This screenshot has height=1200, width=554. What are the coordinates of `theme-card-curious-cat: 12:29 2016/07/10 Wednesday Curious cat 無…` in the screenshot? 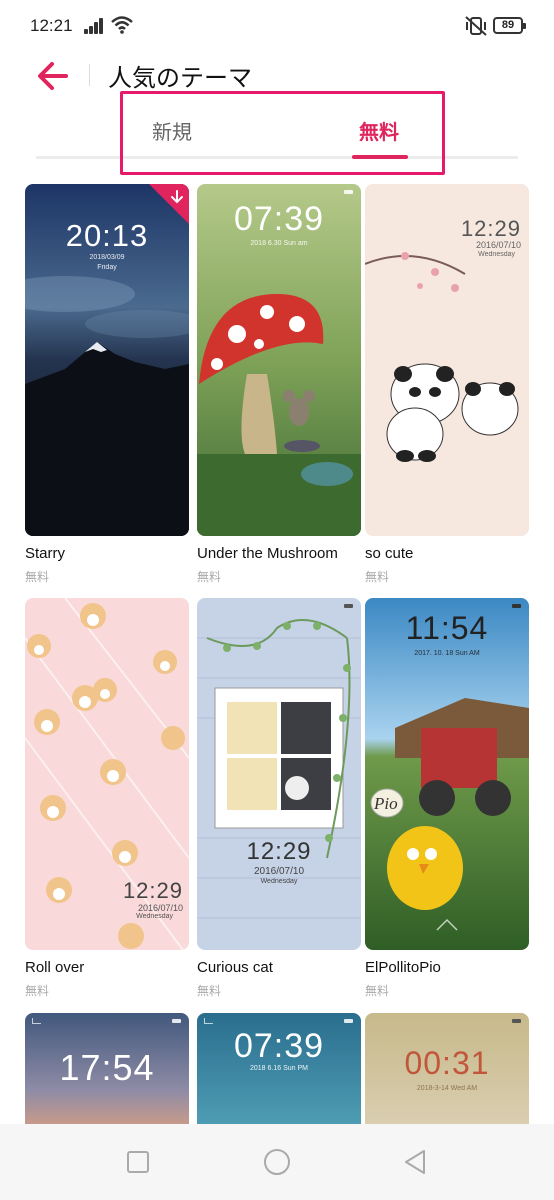 It's located at (279, 798).